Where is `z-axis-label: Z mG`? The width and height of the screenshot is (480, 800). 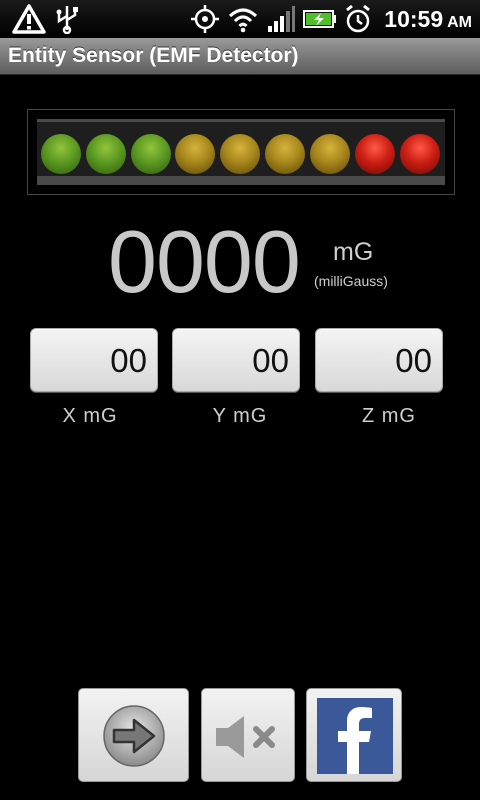
z-axis-label: Z mG is located at coordinates (389, 416).